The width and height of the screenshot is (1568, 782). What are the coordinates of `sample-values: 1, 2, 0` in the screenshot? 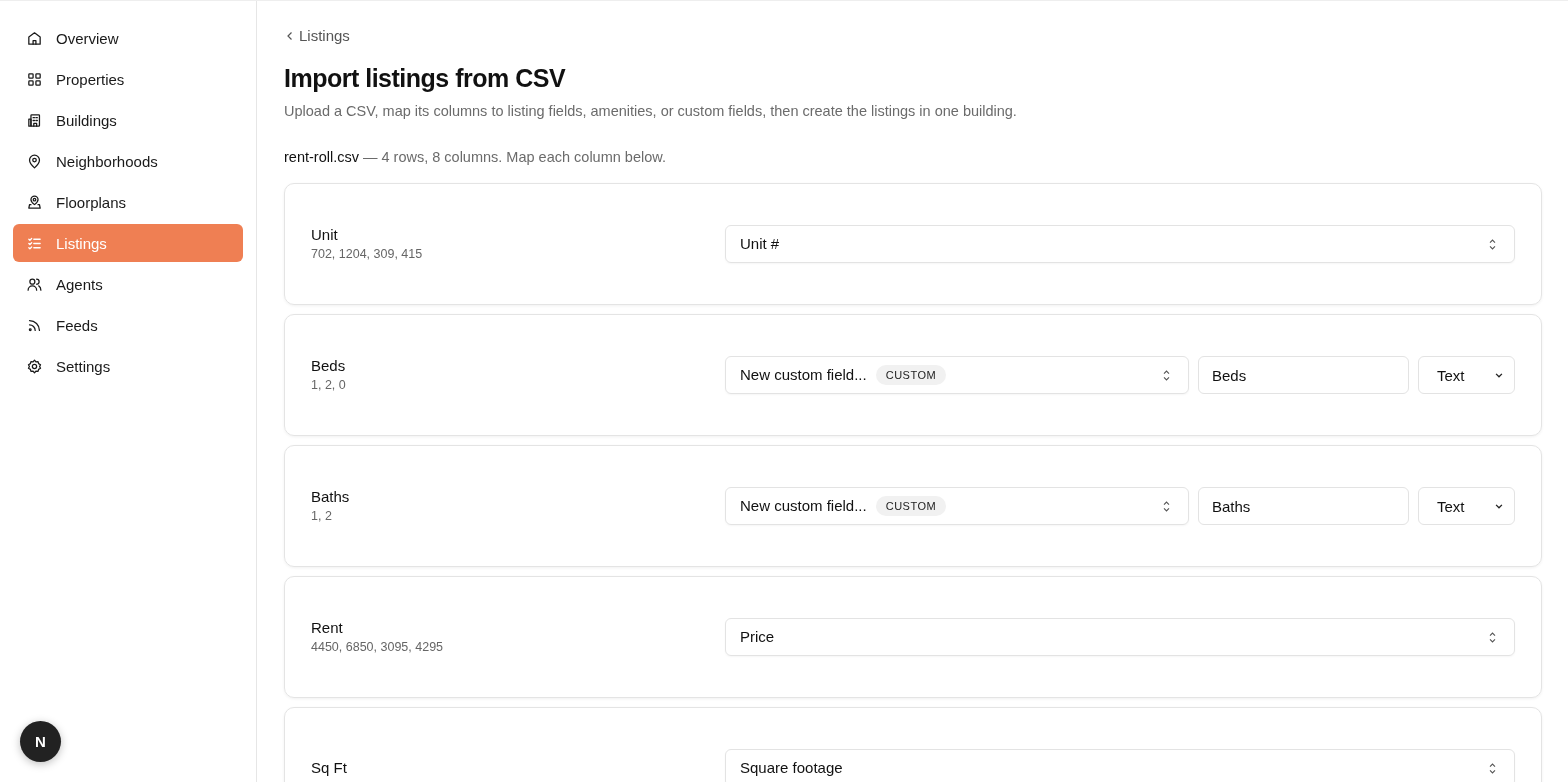 It's located at (329, 385).